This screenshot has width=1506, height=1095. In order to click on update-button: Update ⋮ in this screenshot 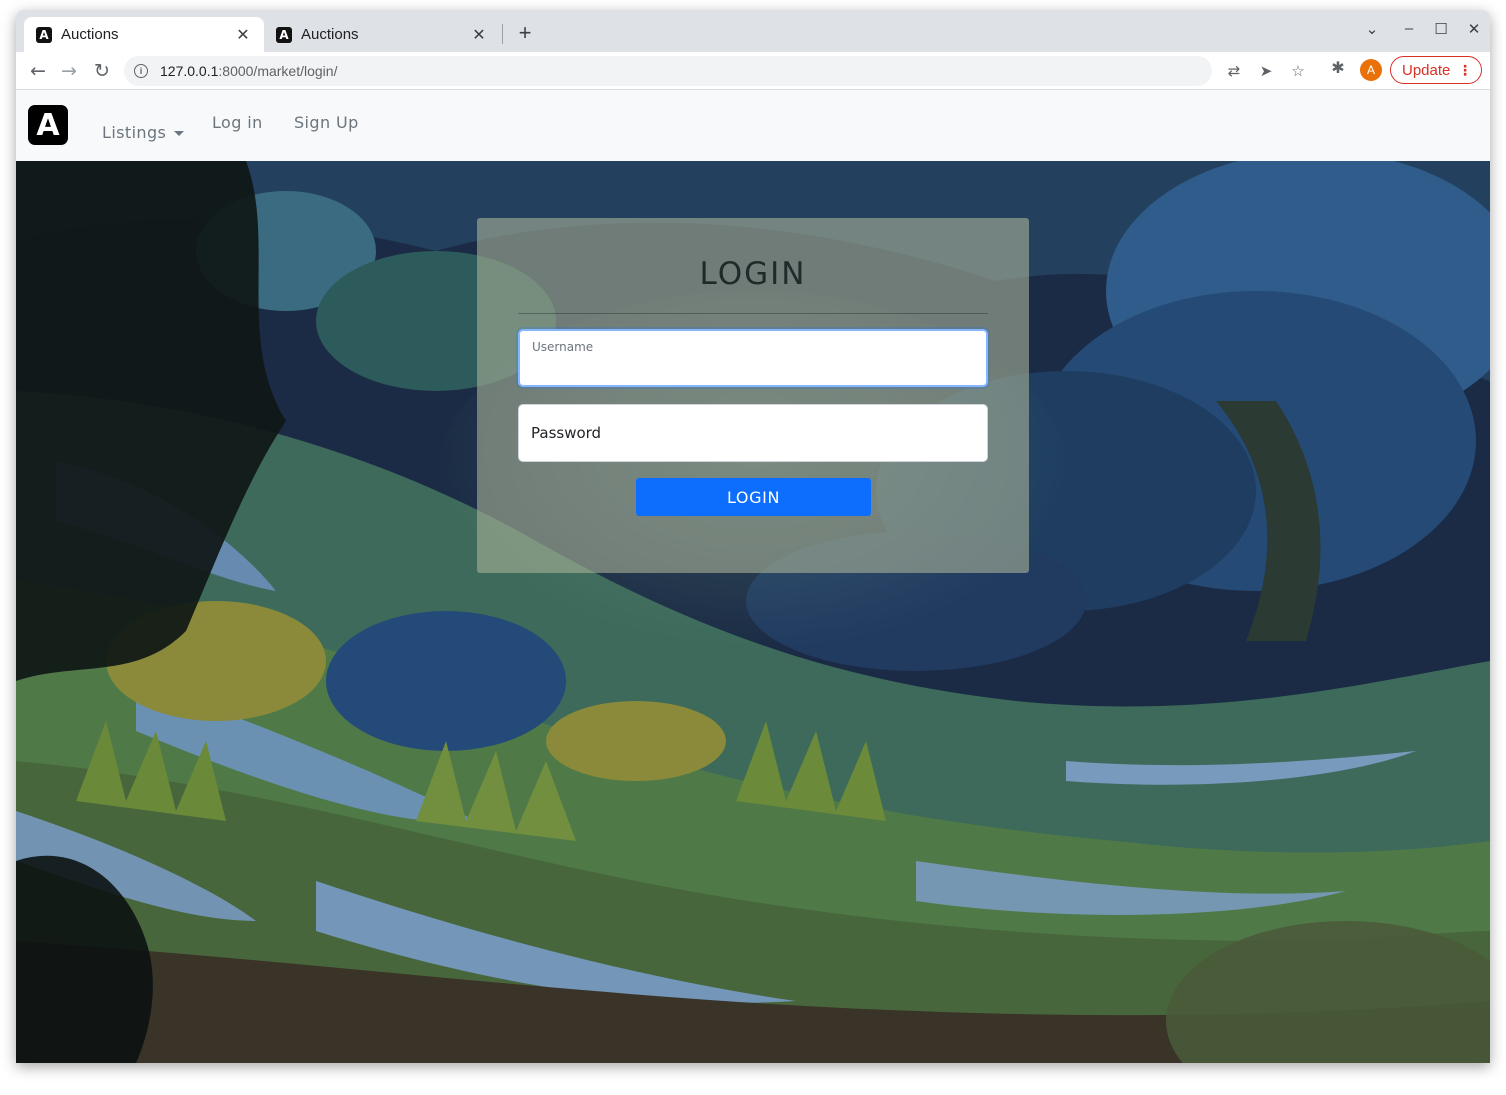, I will do `click(1436, 70)`.